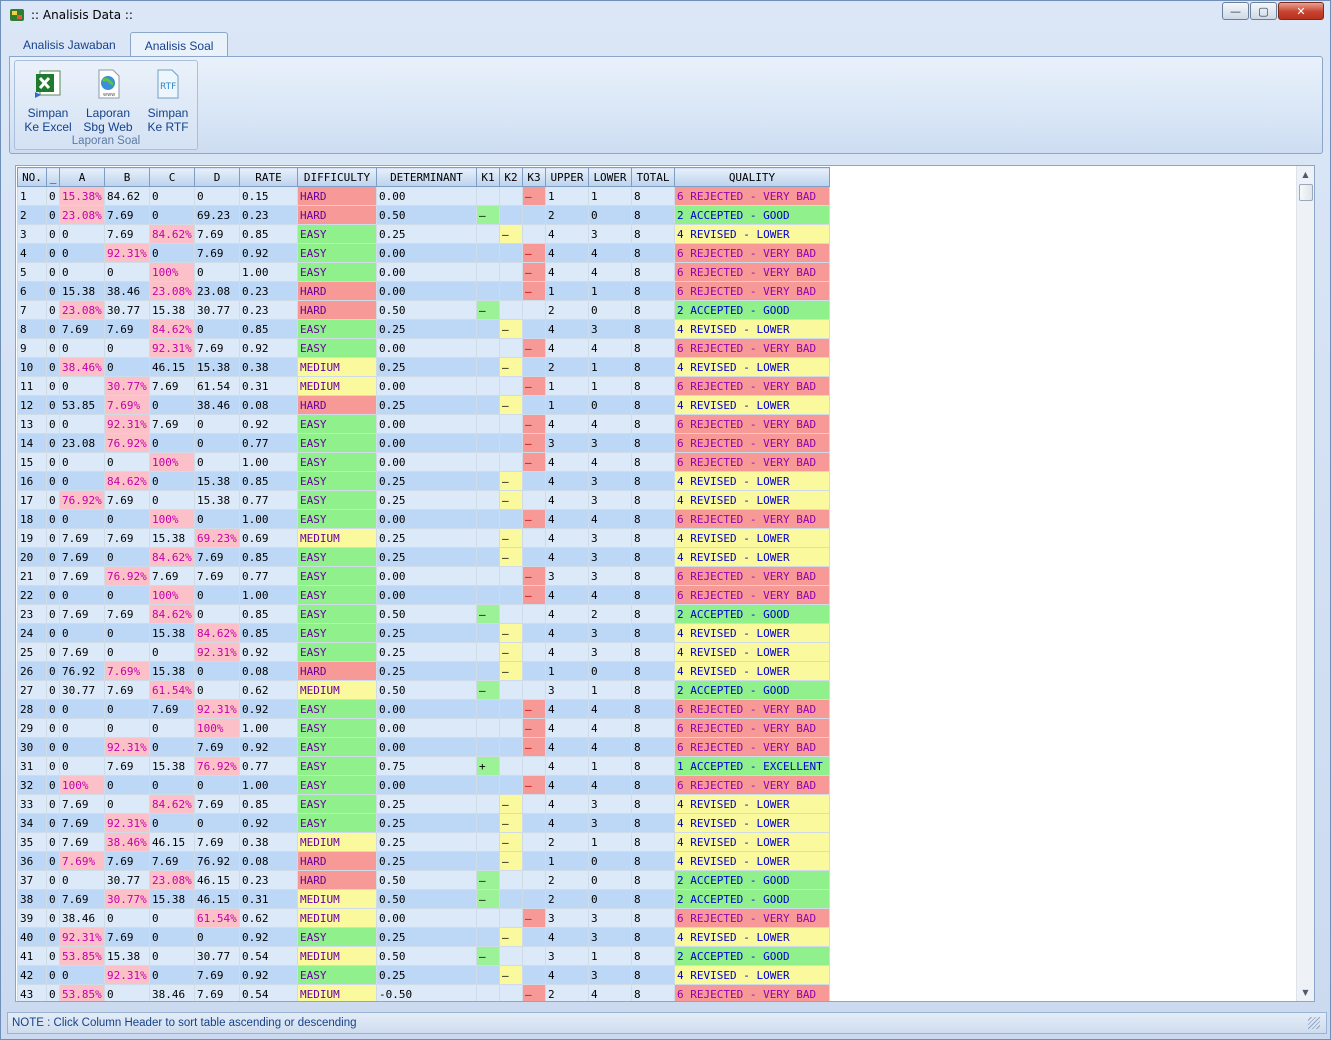  Describe the element at coordinates (268, 272) in the screenshot. I see `cell-rate: 1.00` at that location.